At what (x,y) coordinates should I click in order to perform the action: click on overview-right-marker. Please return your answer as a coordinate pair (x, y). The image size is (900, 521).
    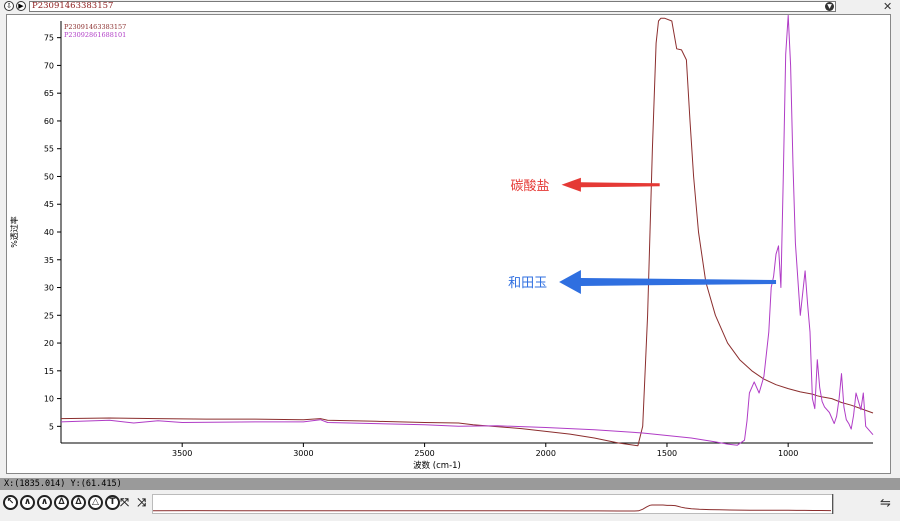
    Looking at the image, I should click on (832, 504).